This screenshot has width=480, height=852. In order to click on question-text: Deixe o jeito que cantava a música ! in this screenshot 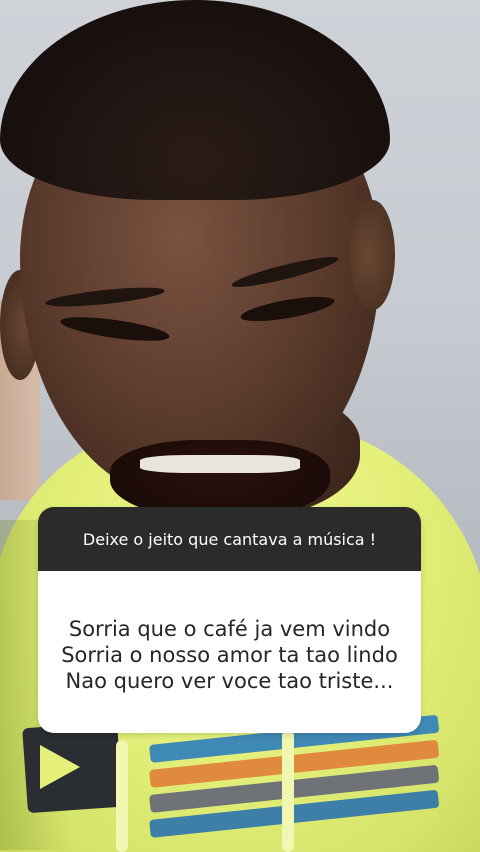, I will do `click(229, 539)`.